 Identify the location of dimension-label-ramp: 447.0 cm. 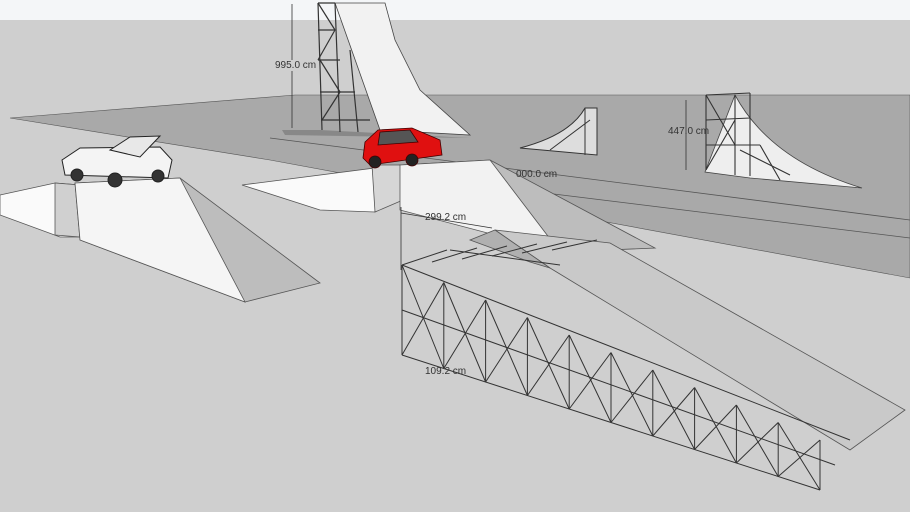
(689, 131).